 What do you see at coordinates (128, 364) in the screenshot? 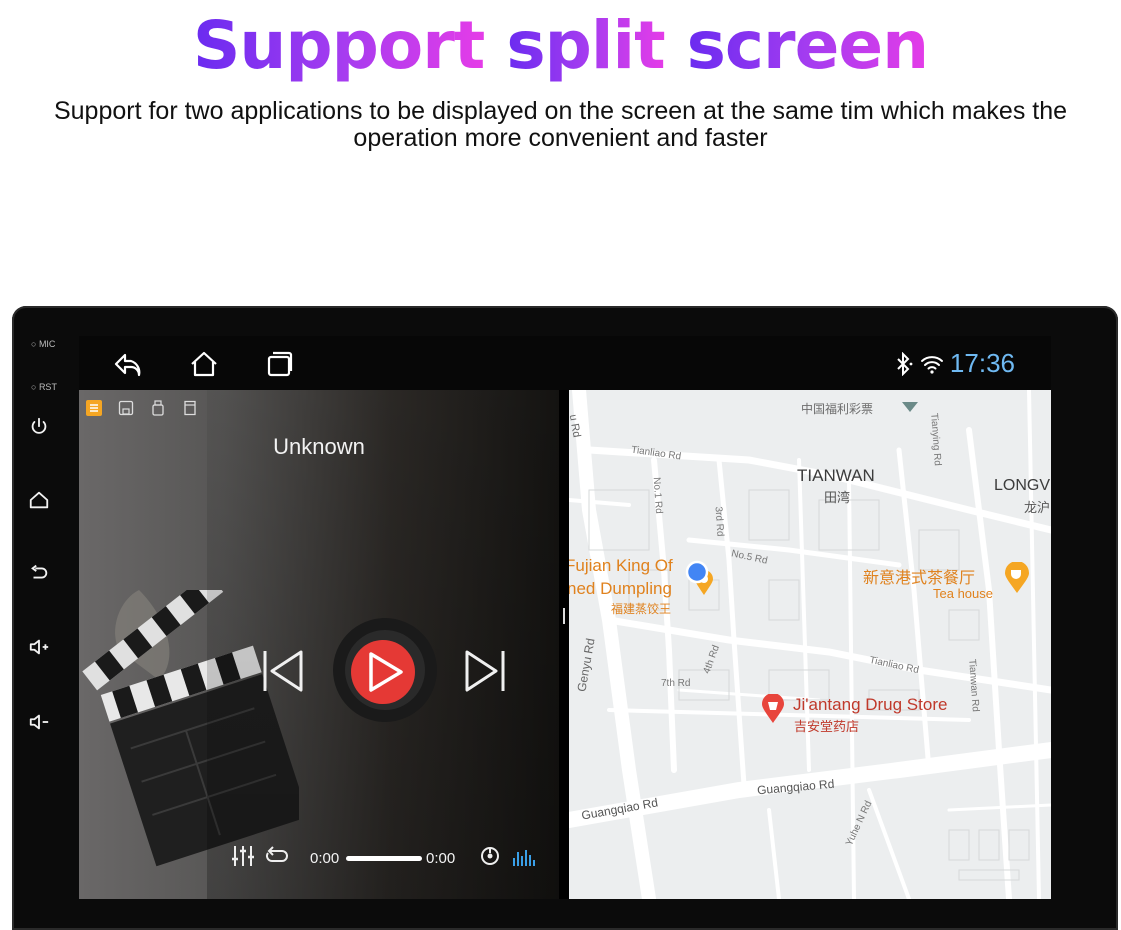
I see `nav-back-icon` at bounding box center [128, 364].